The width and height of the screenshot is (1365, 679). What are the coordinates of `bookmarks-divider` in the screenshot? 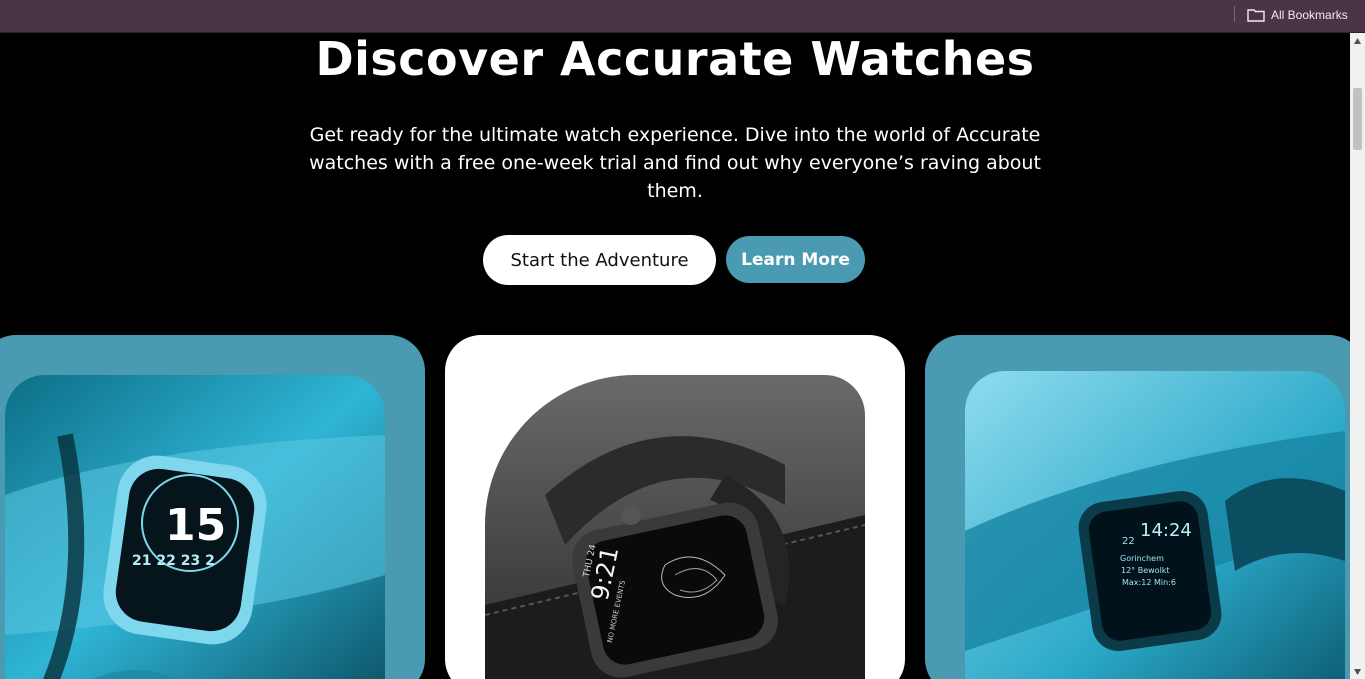 It's located at (1234, 14).